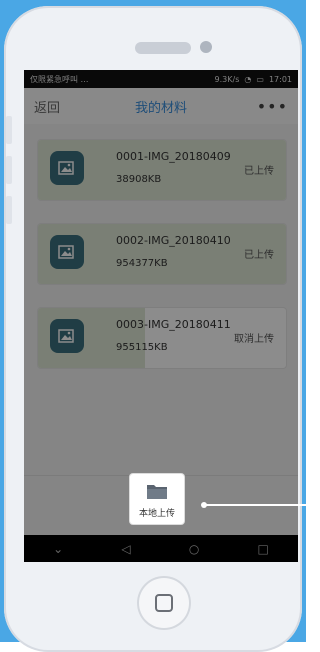 The height and width of the screenshot is (652, 320). Describe the element at coordinates (162, 338) in the screenshot. I see `file-card: 0003-IMG_20180411 955115KB 取消上传` at that location.